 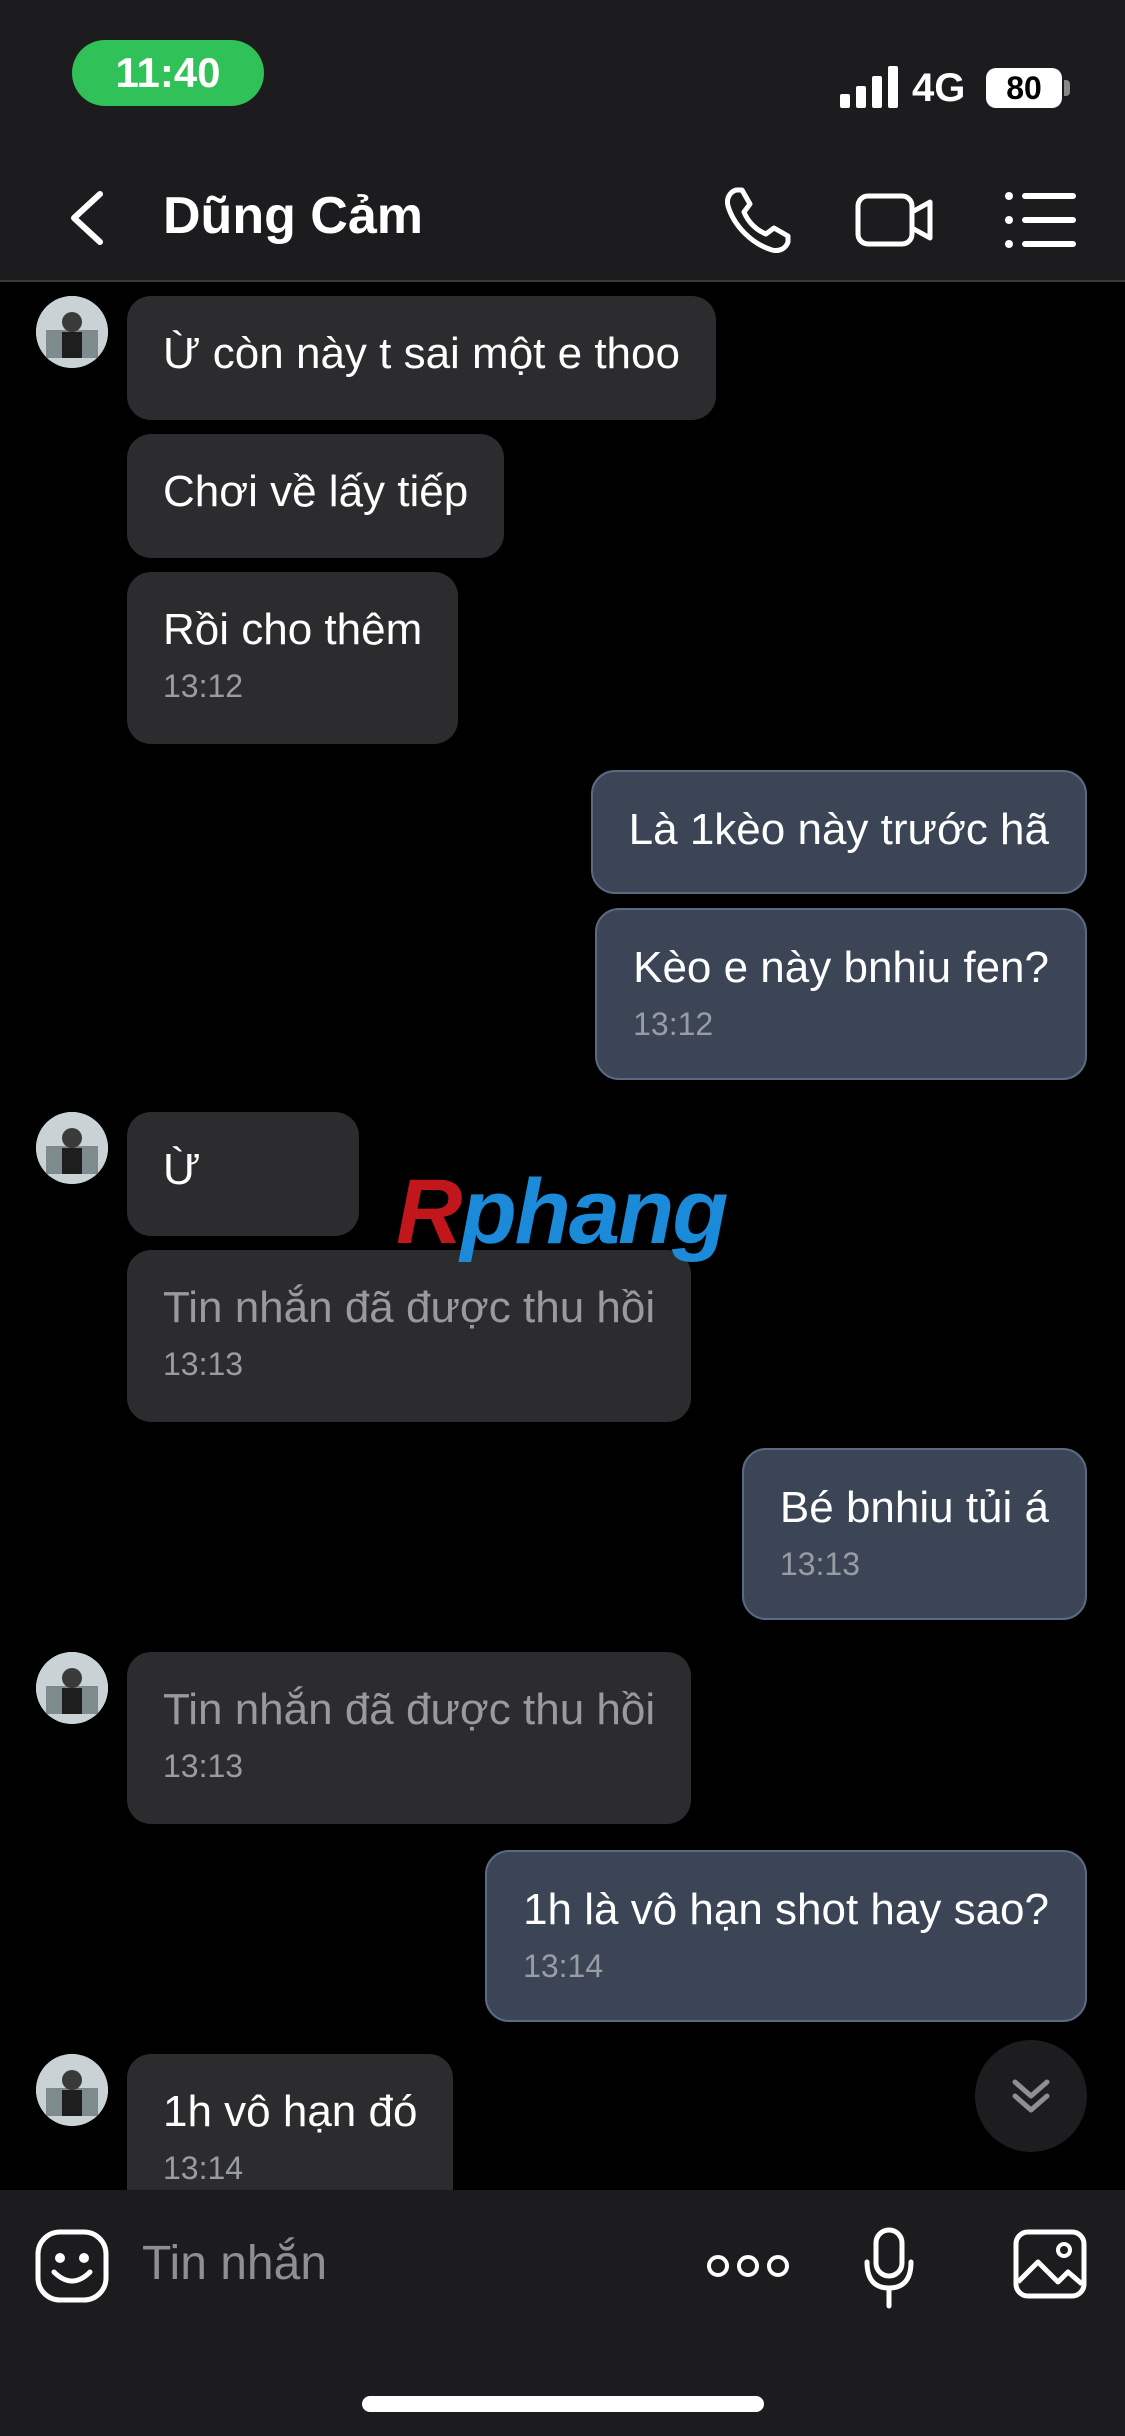 I want to click on video-camera-icon, so click(x=894, y=220).